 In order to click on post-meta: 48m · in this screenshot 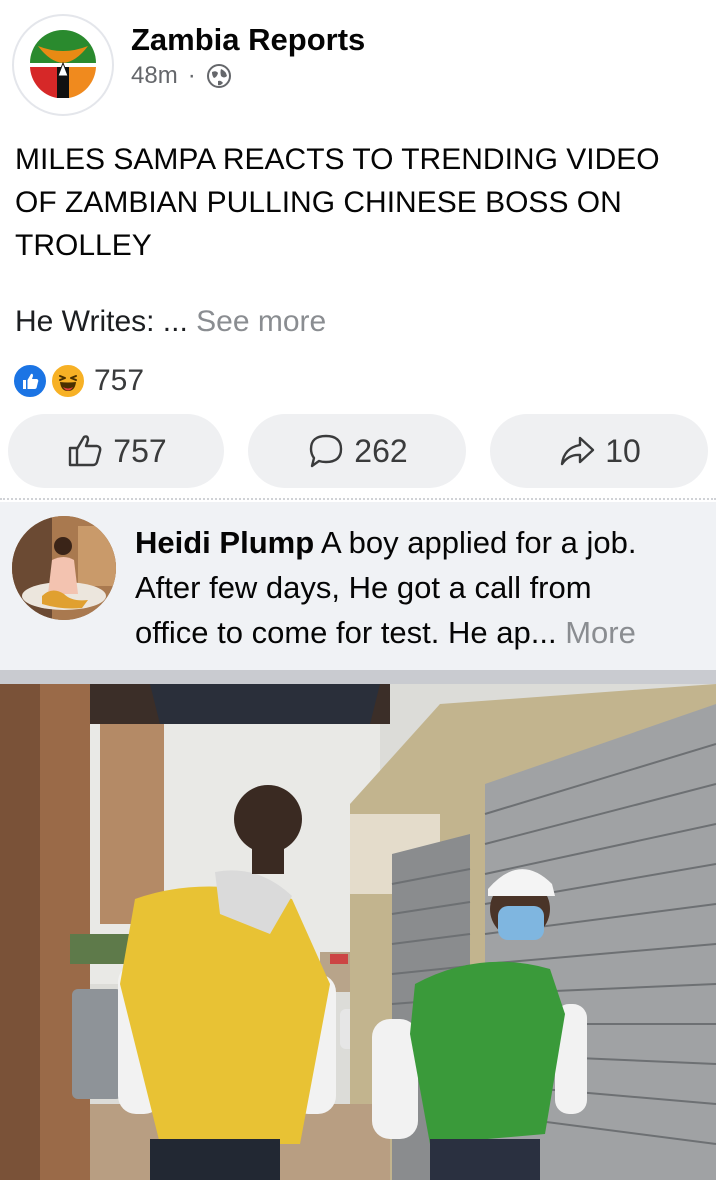, I will do `click(181, 76)`.